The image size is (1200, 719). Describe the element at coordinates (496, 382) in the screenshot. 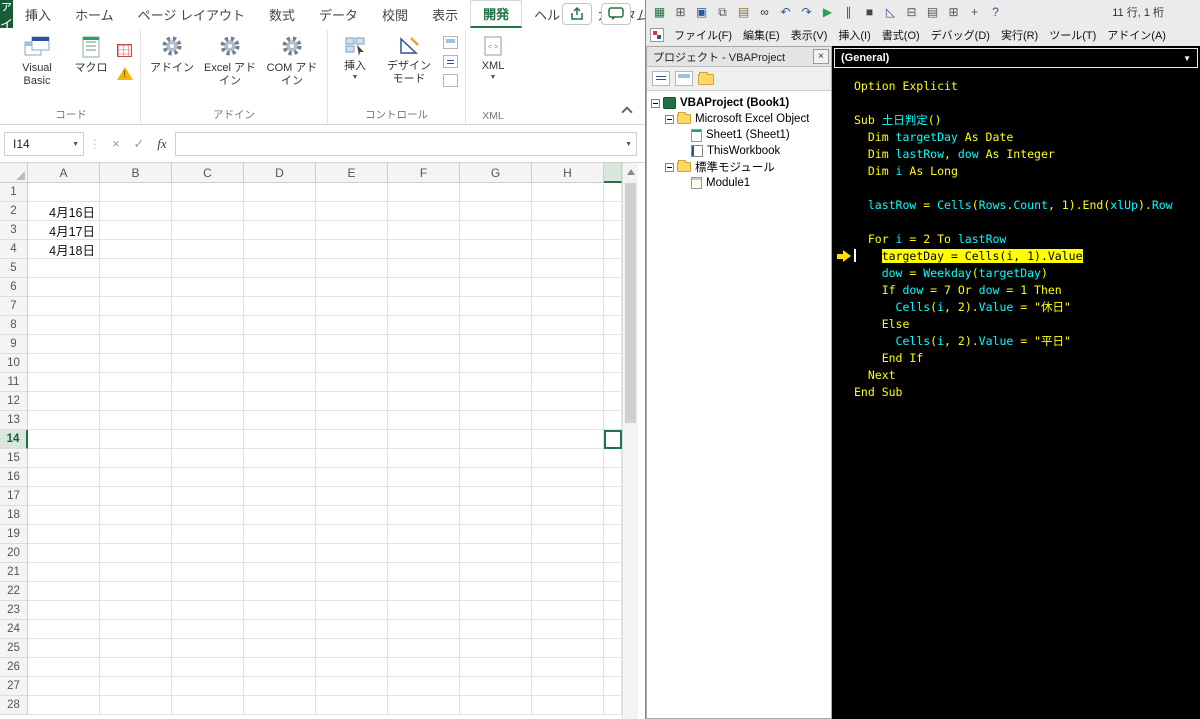

I see `cell-G11` at that location.